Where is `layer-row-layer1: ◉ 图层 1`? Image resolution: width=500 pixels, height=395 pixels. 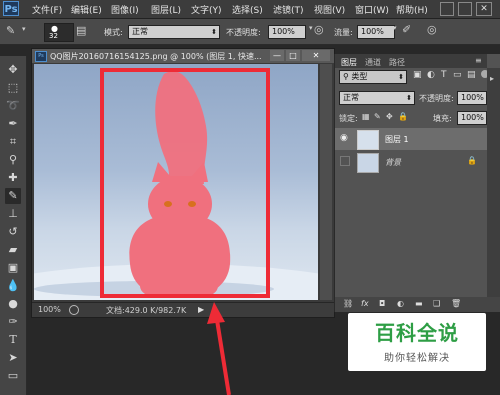
layer-row-layer1: ◉ 图层 1 is located at coordinates (411, 139).